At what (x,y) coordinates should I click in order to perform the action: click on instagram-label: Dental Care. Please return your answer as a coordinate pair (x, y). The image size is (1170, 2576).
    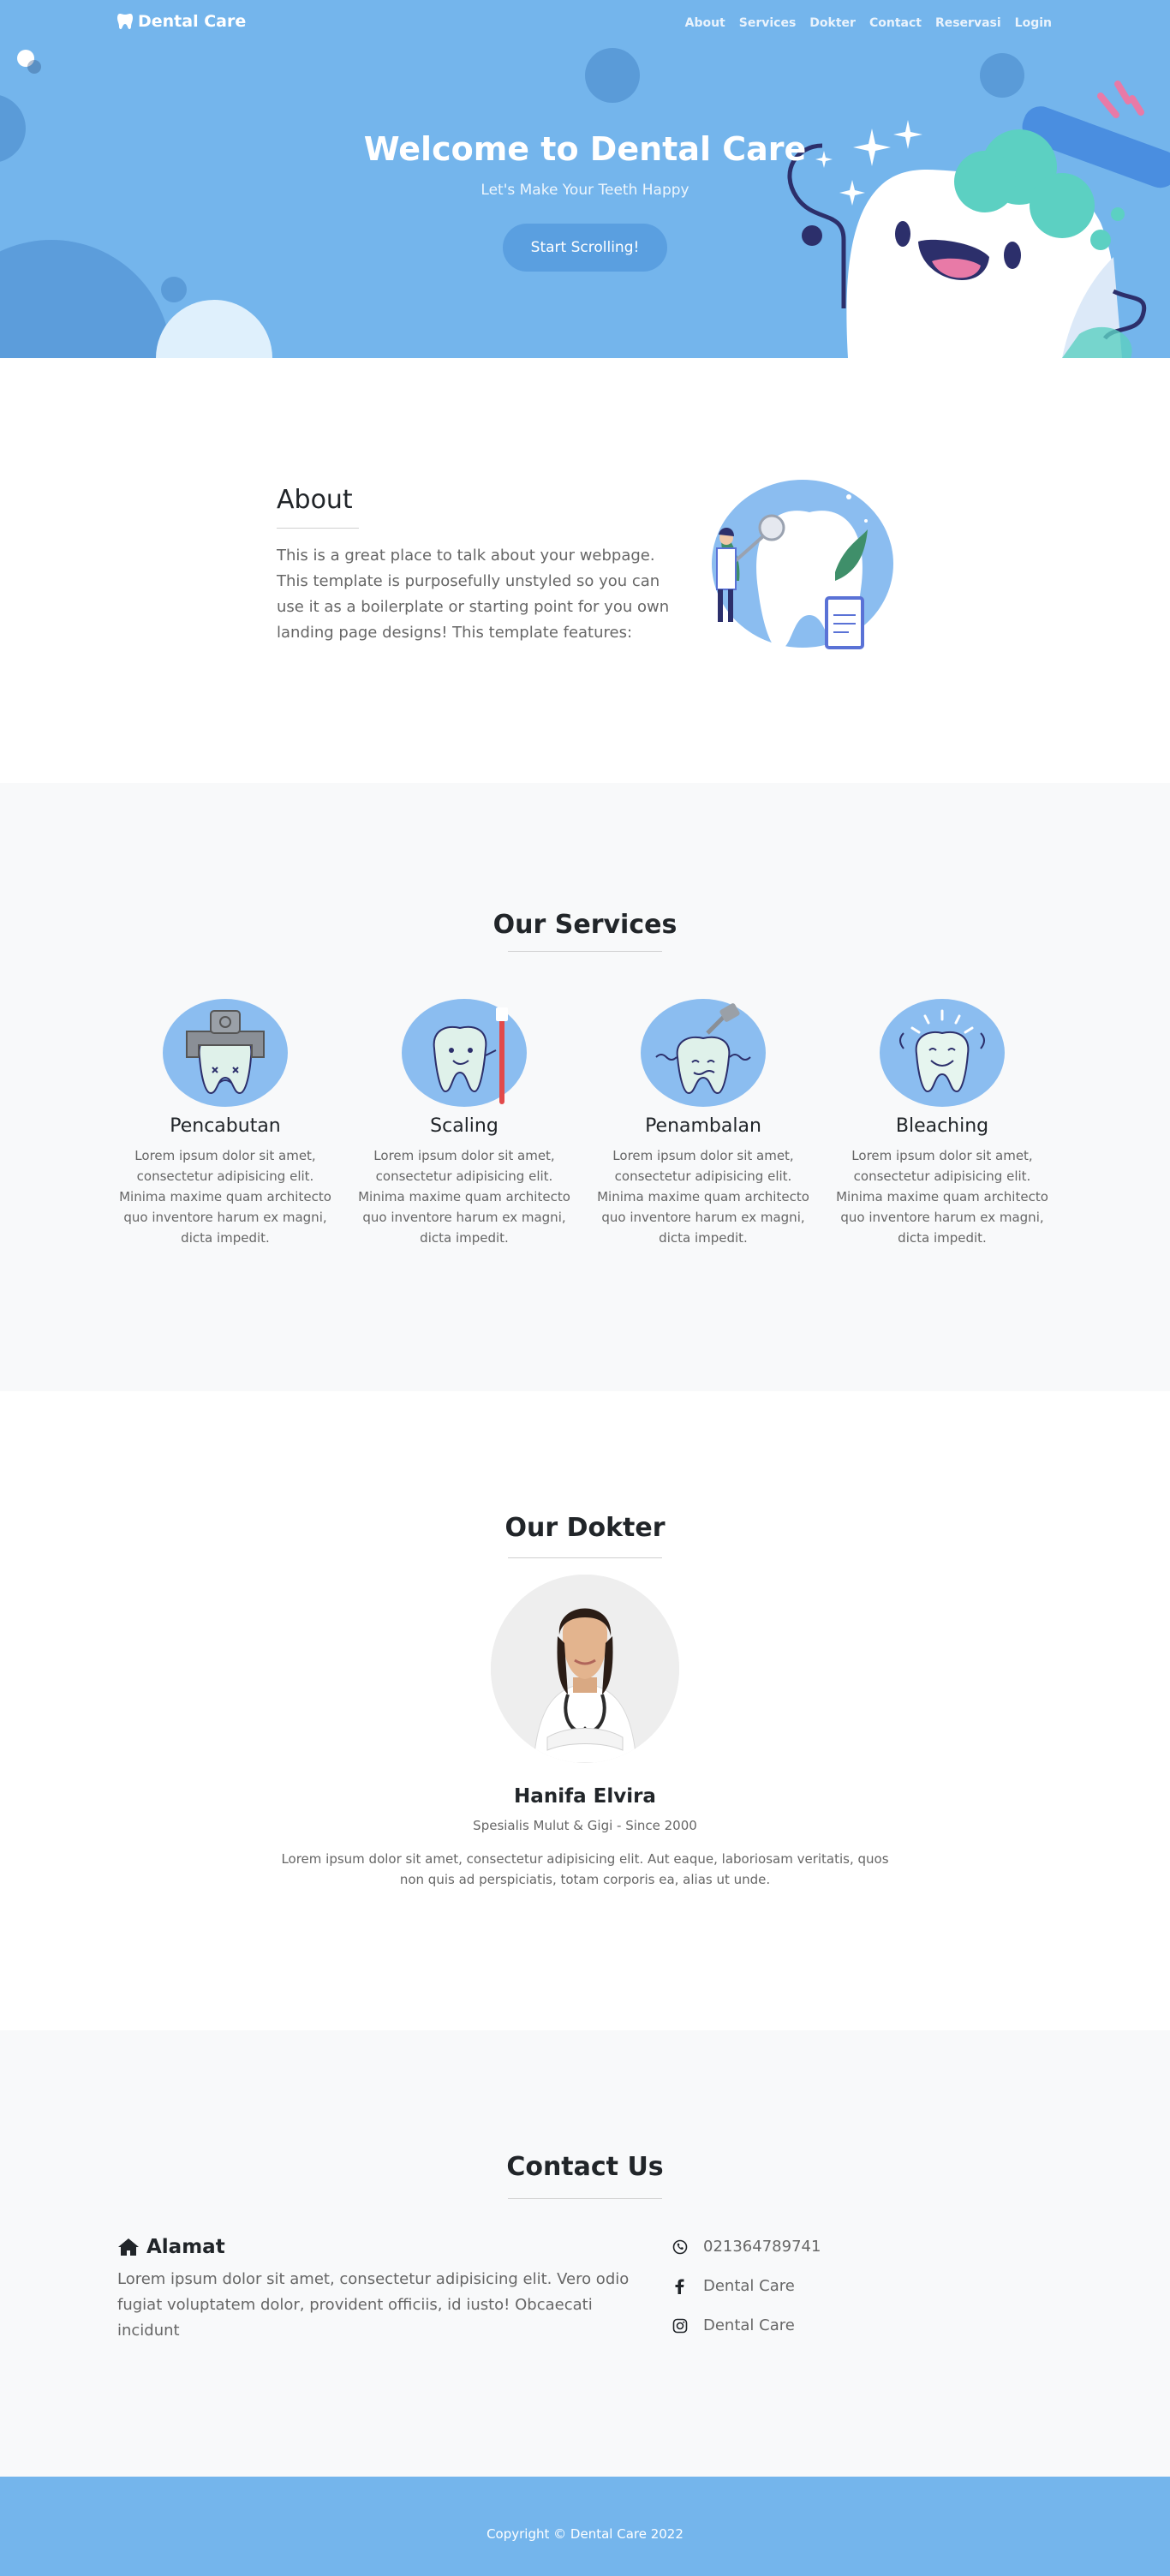
    Looking at the image, I should click on (749, 2325).